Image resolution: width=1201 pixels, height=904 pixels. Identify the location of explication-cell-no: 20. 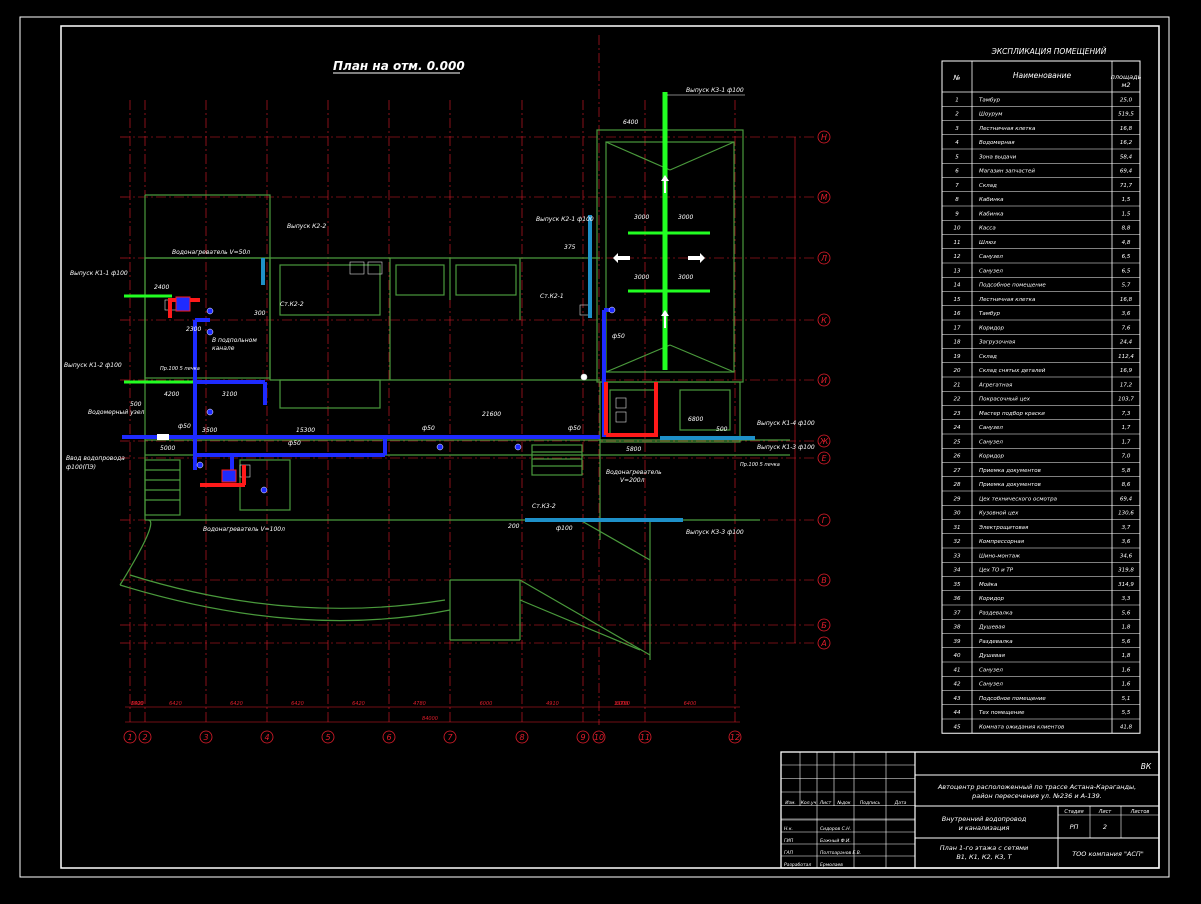
(957, 371).